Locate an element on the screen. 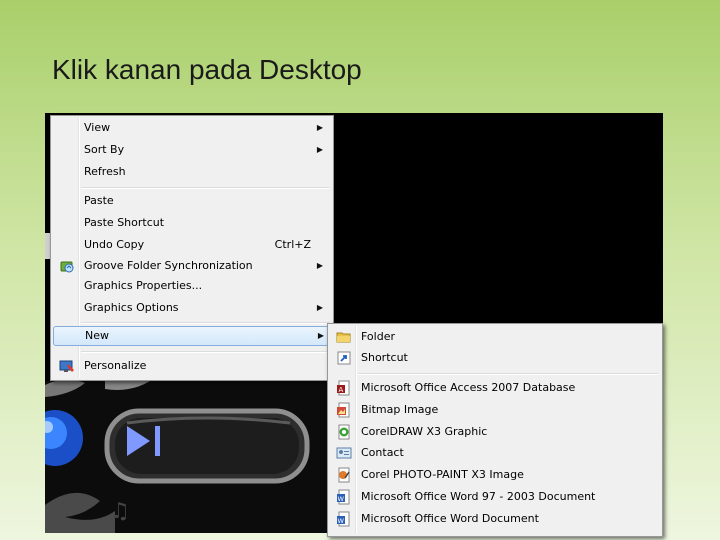  menu-item-label: Paste is located at coordinates (99, 200).